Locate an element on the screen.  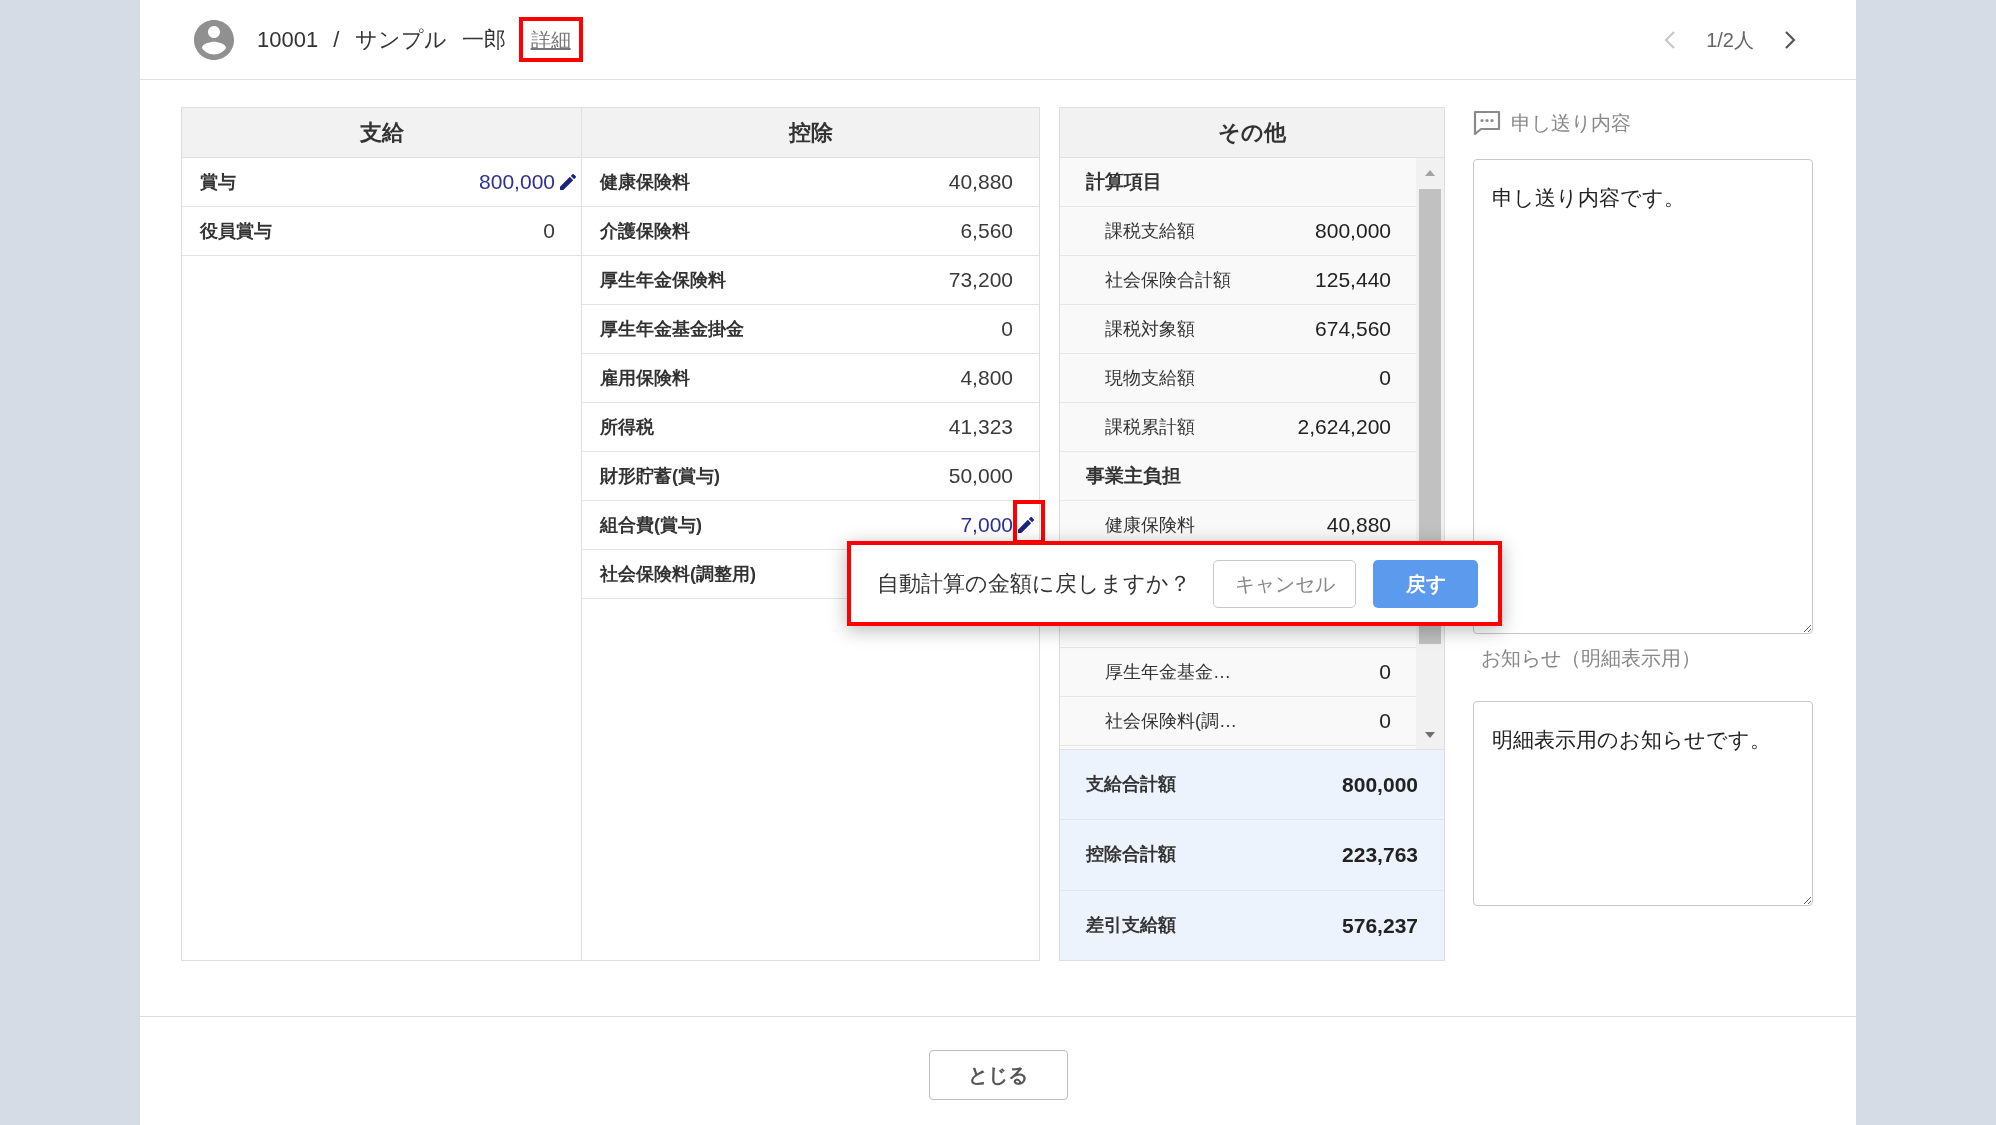
row-label: 社会保険料(調整用) is located at coordinates (678, 574).